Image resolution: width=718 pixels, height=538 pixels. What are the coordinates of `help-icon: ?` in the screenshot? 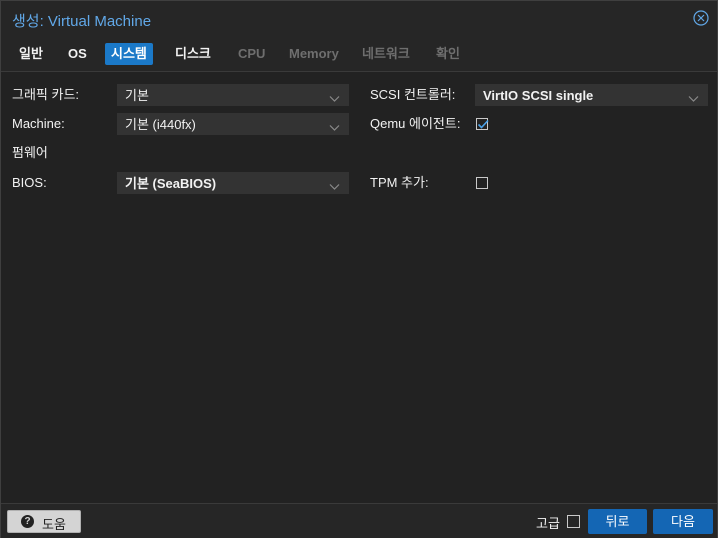 It's located at (27, 521).